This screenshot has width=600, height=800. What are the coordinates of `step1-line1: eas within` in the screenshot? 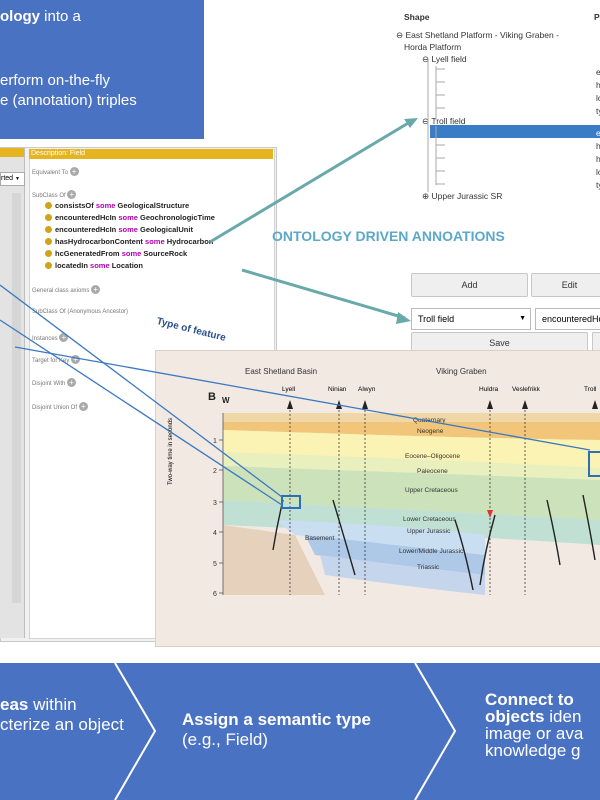 It's located at (38, 704).